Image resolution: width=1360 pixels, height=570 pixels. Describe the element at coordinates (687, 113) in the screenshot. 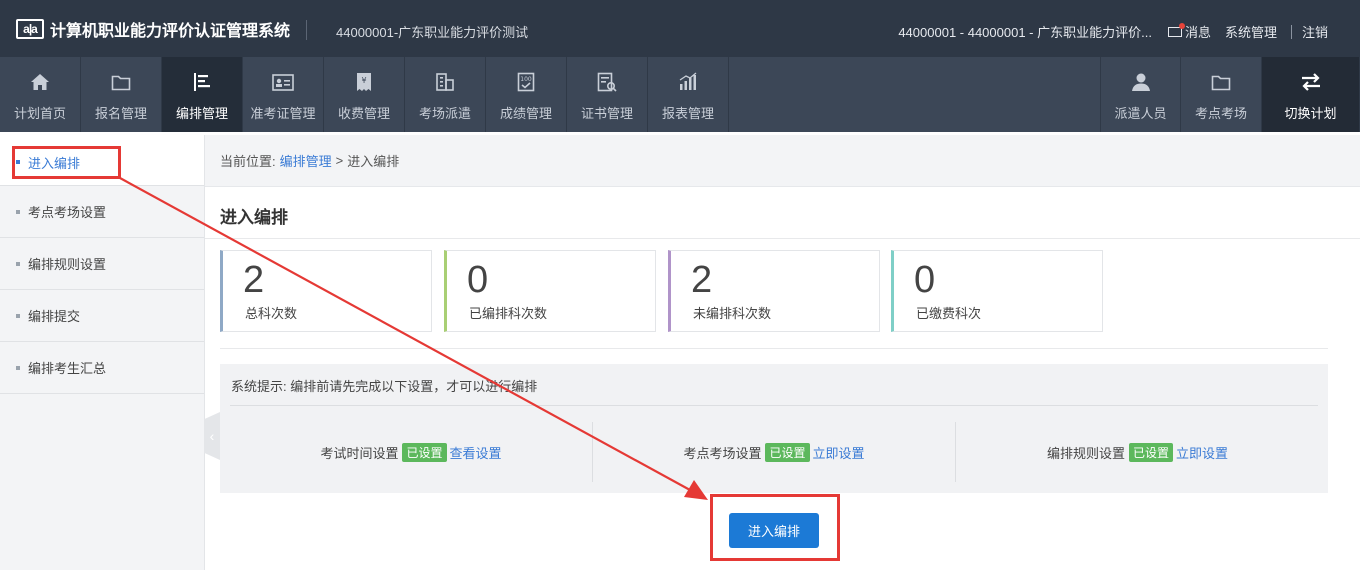

I see `nav-item-label: 报表管理` at that location.